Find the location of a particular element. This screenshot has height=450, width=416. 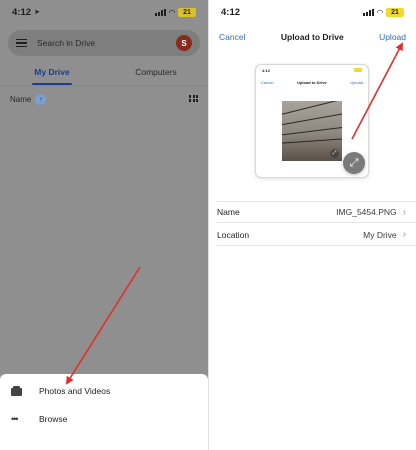

upload-nav-bar: Cancel Upload to Drive Upload is located at coordinates (312, 37).